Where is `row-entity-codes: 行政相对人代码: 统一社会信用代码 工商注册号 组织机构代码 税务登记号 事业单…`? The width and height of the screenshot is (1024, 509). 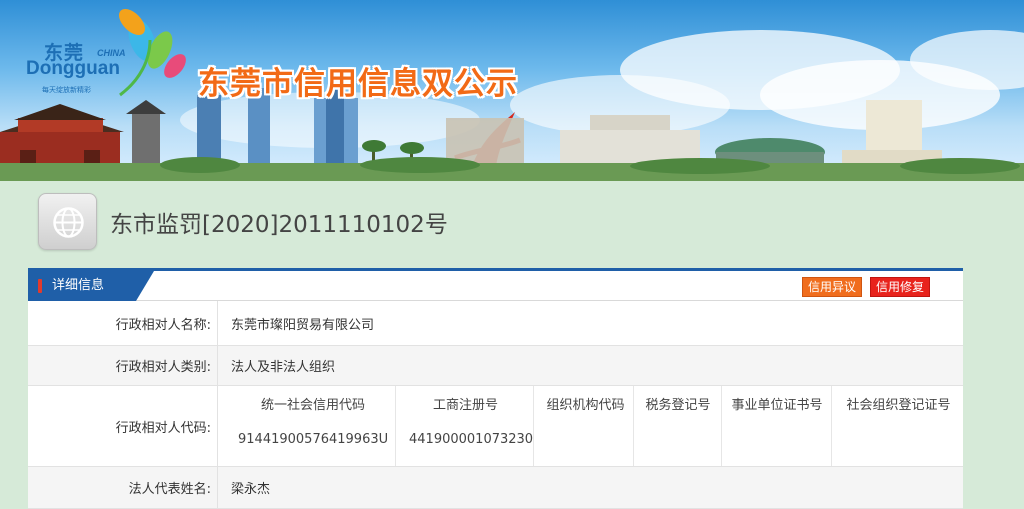 row-entity-codes: 行政相对人代码: 统一社会信用代码 工商注册号 组织机构代码 税务登记号 事业单… is located at coordinates (495, 426).